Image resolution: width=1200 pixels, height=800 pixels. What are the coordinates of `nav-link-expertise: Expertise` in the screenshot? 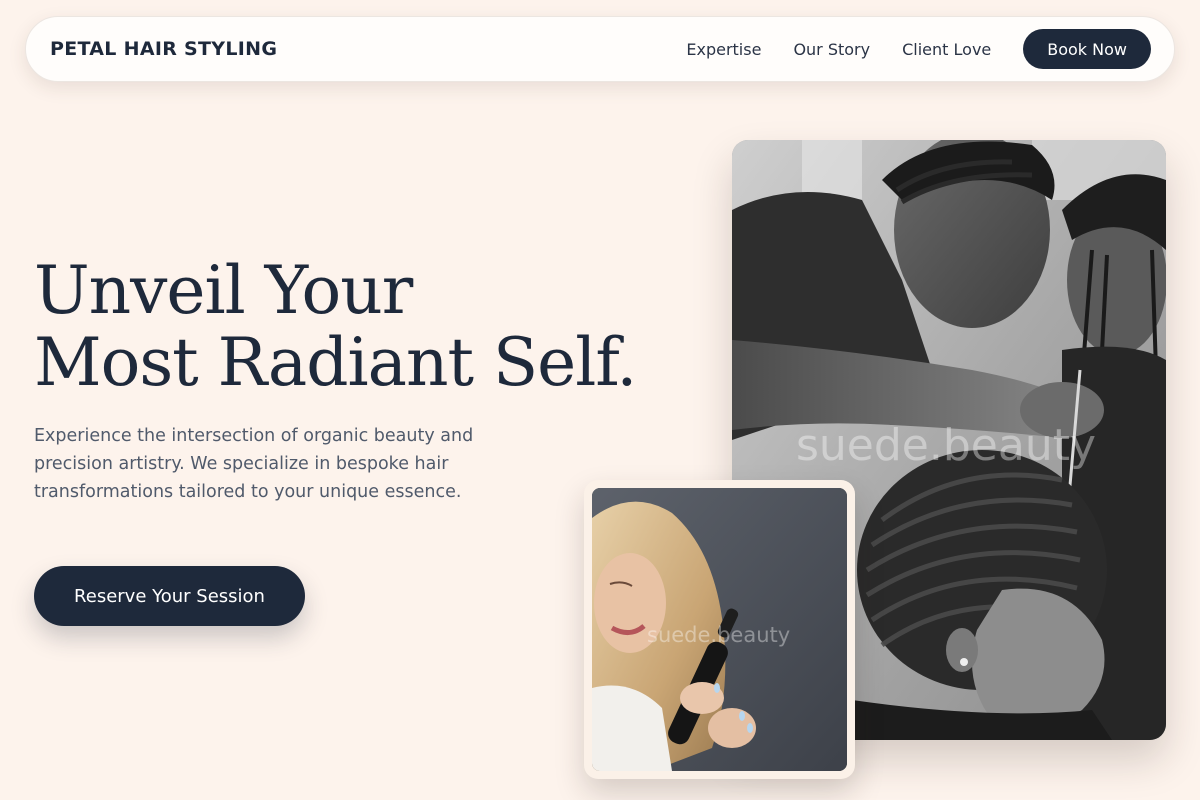 It's located at (723, 49).